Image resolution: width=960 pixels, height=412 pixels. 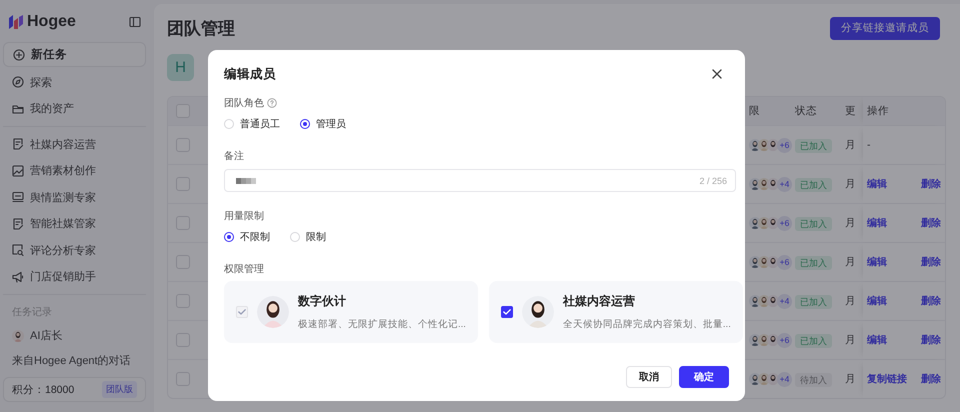 What do you see at coordinates (74, 54) in the screenshot?
I see `new-task-button: 新任务` at bounding box center [74, 54].